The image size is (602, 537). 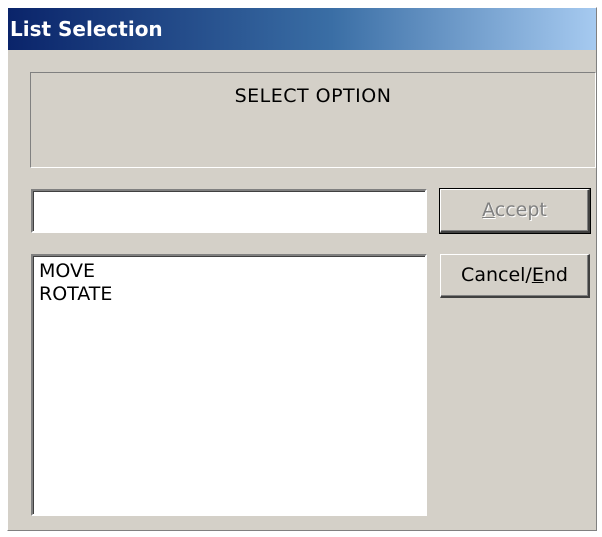 What do you see at coordinates (555, 275) in the screenshot?
I see `cancel-label-rest: nd` at bounding box center [555, 275].